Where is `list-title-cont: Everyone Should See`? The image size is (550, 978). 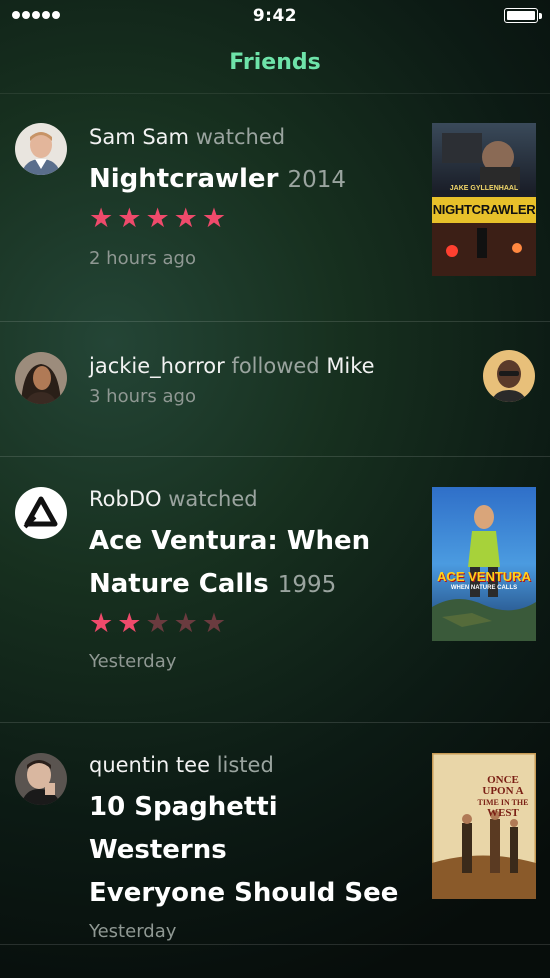
list-title-cont: Everyone Should See is located at coordinates (254, 893).